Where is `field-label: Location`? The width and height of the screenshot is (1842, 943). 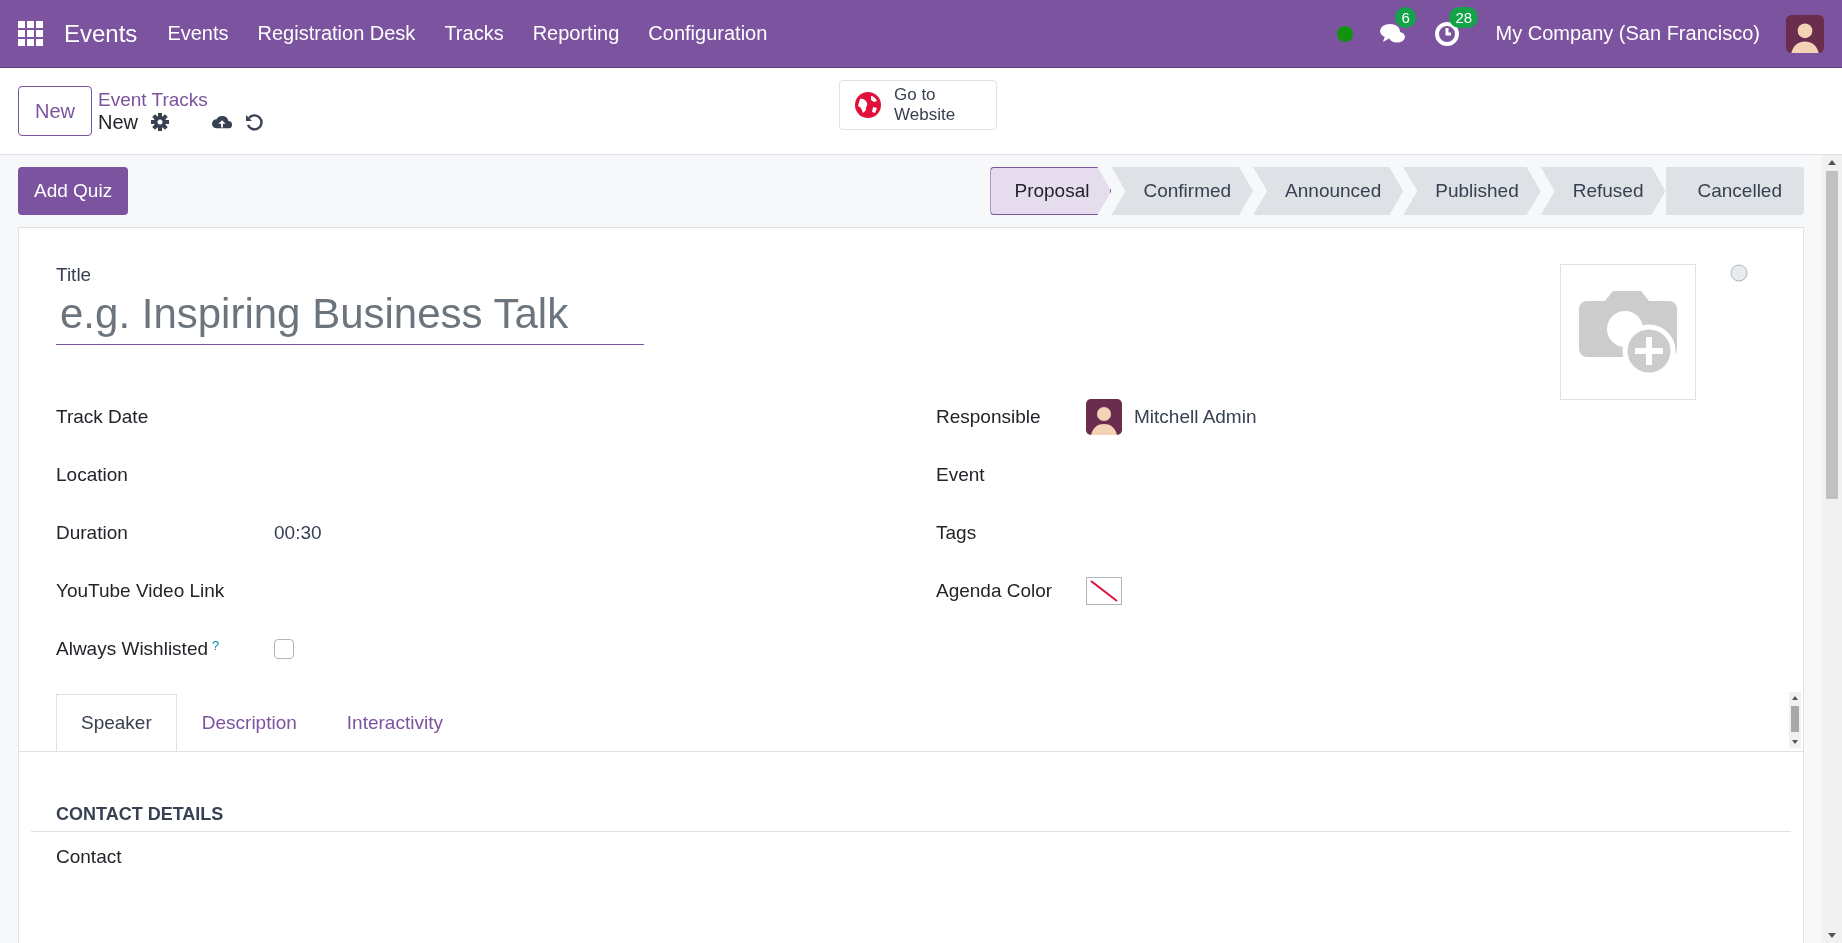 field-label: Location is located at coordinates (92, 475).